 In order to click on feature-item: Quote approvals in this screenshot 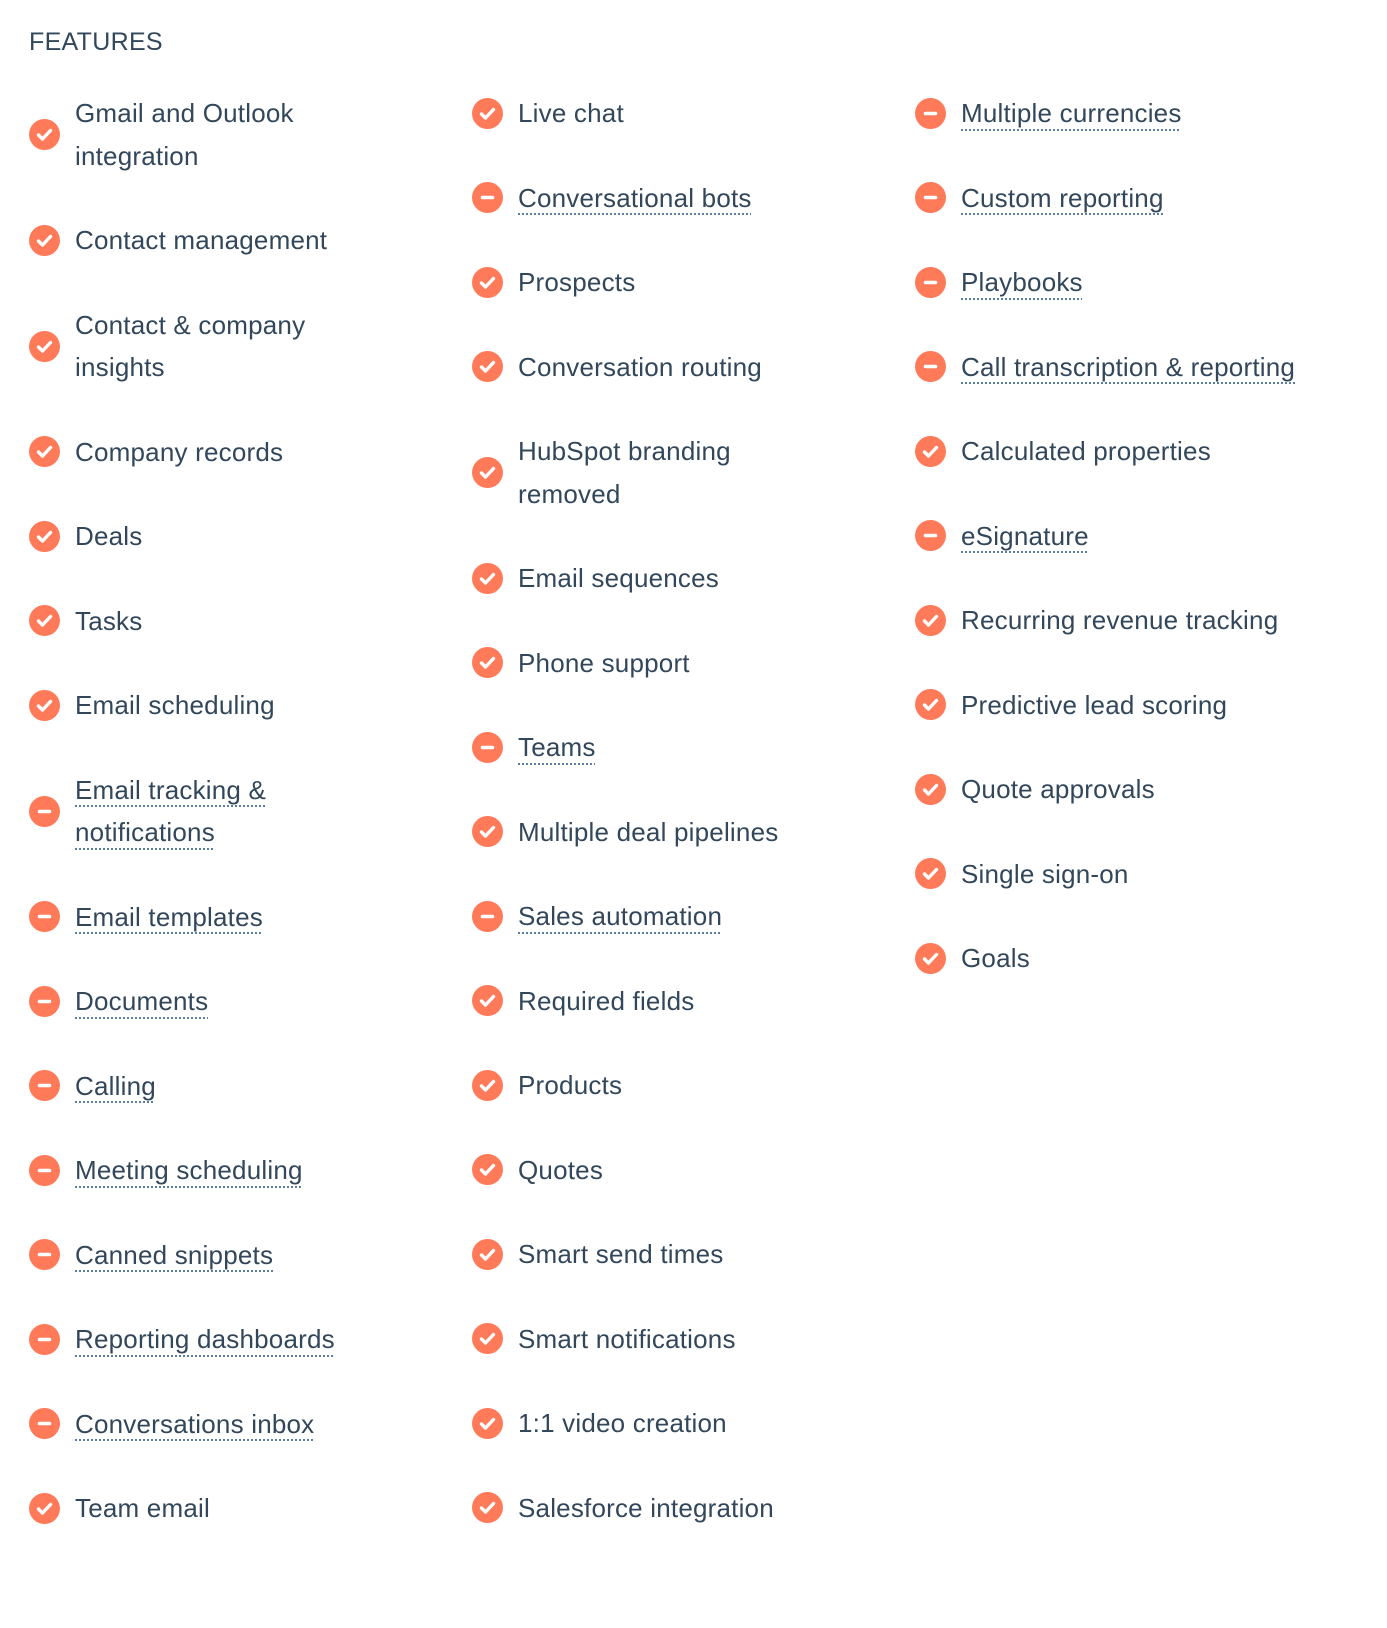, I will do `click(1136, 789)`.